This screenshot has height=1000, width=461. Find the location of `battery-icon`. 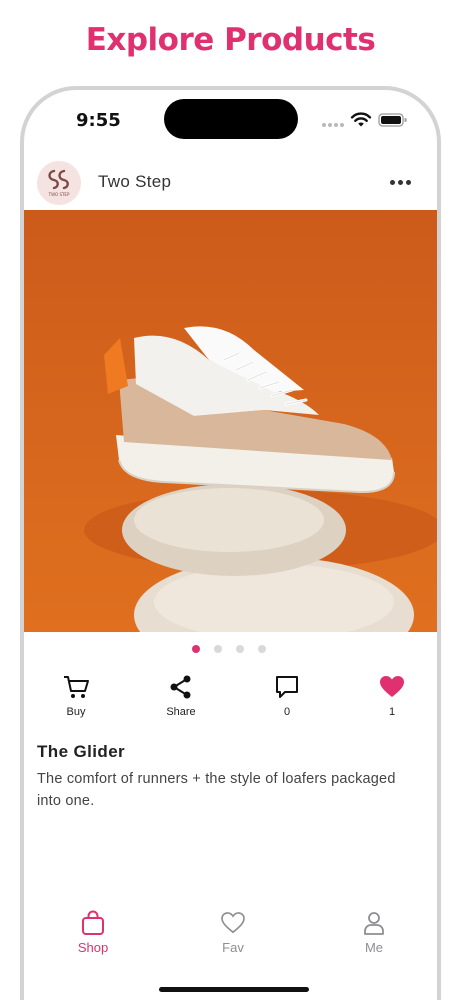

battery-icon is located at coordinates (392, 120).